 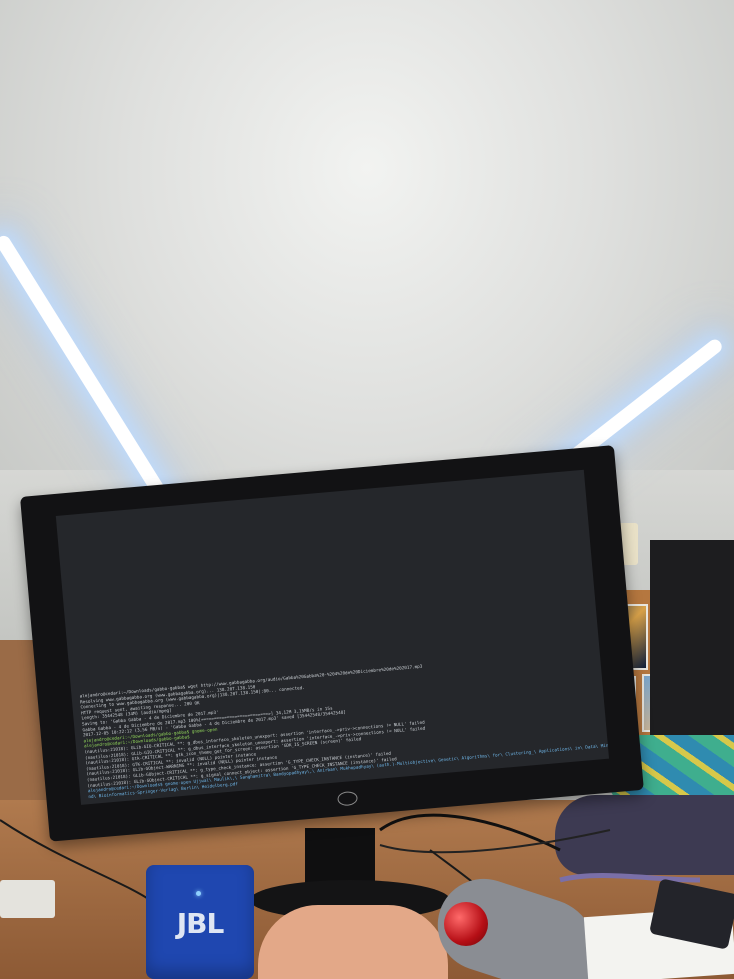 I want to click on speaker-led, so click(x=198, y=893).